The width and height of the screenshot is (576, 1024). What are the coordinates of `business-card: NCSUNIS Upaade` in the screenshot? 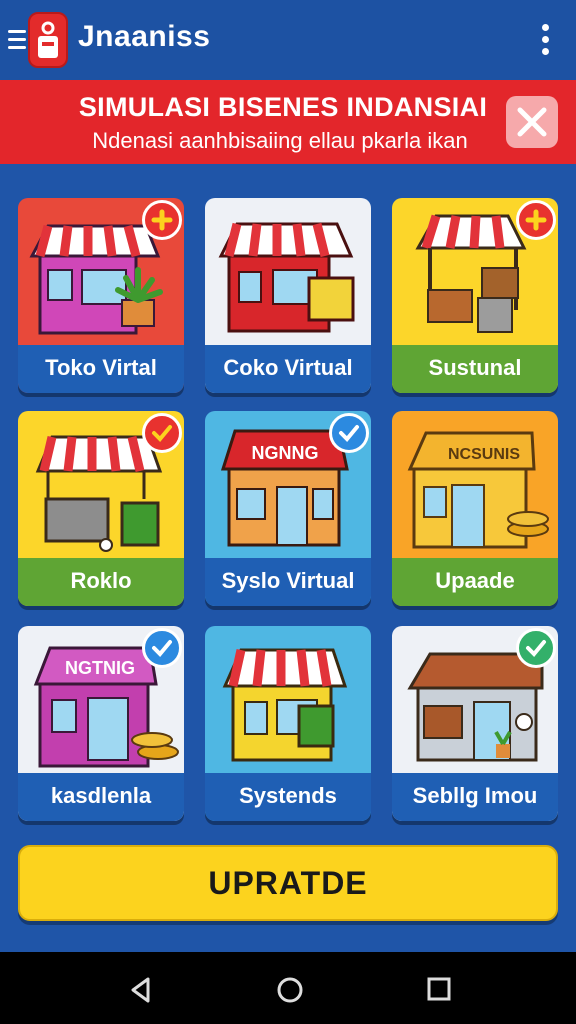 It's located at (475, 508).